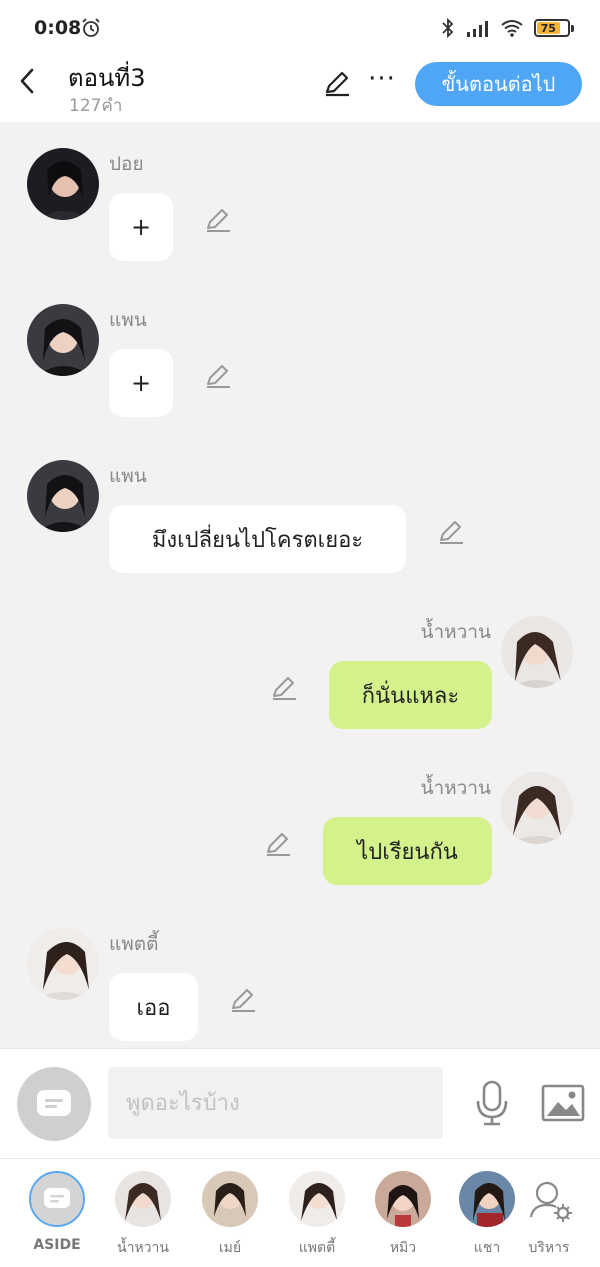 The width and height of the screenshot is (600, 1267). Describe the element at coordinates (257, 539) in the screenshot. I see `message-bubble: มึงเปลี่ยนไปโครตเยอะ` at that location.